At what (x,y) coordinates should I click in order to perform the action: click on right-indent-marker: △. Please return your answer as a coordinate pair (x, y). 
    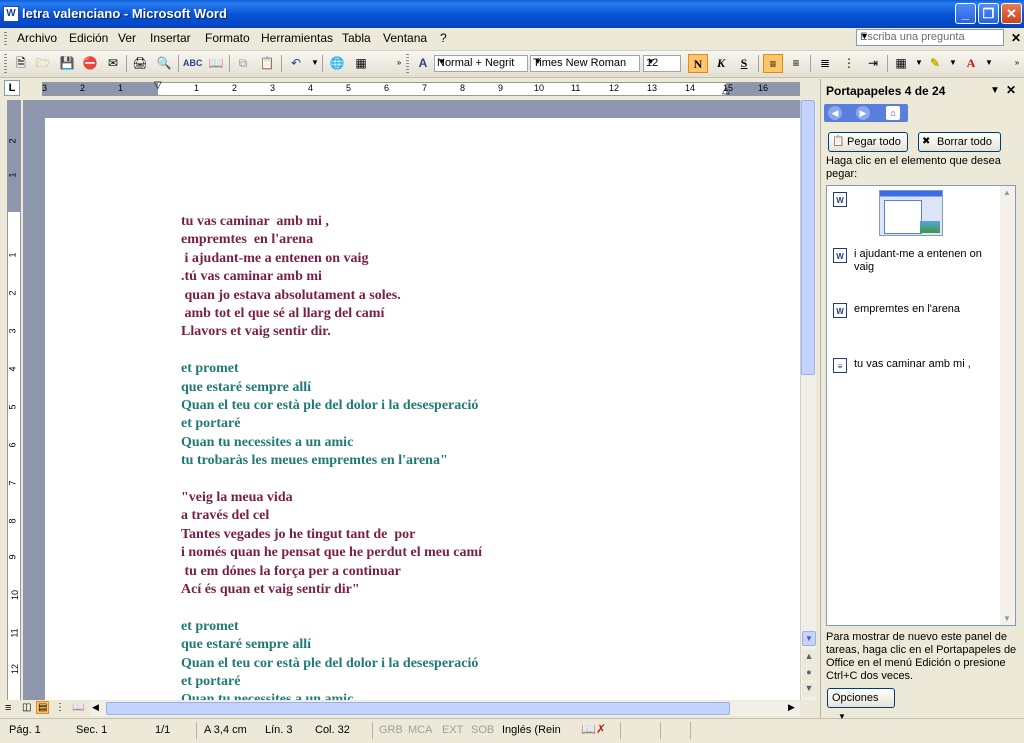
    Looking at the image, I should click on (726, 90).